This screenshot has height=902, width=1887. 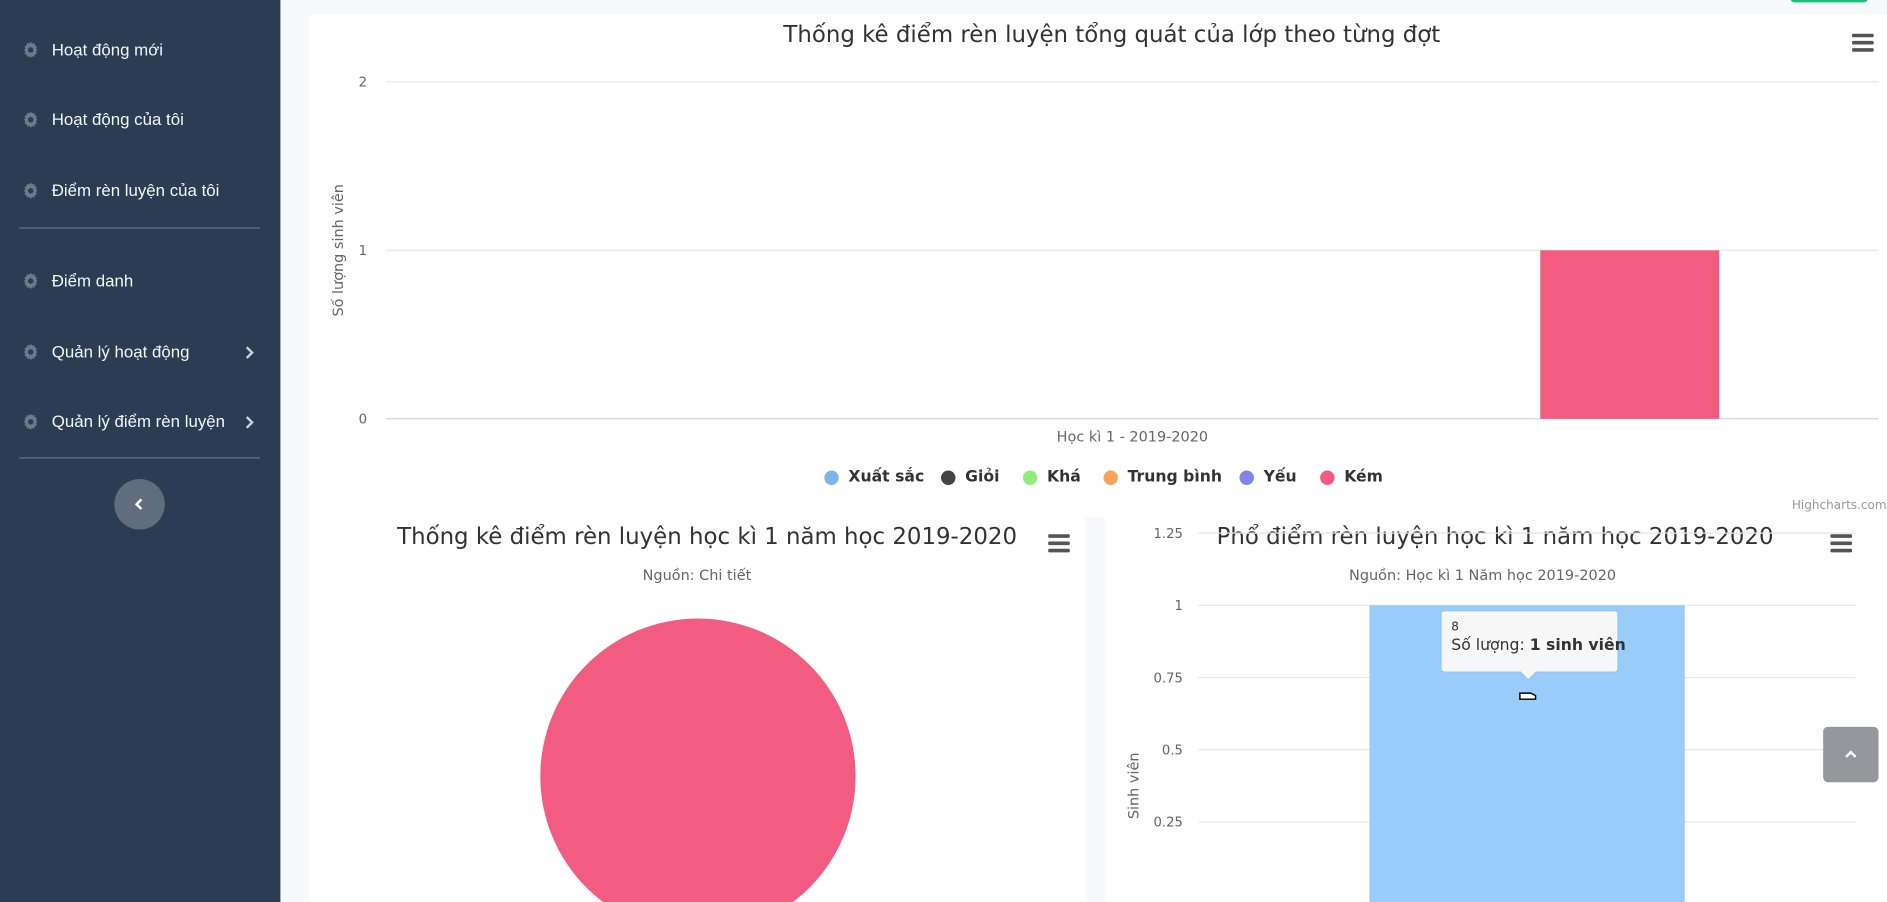 What do you see at coordinates (117, 119) in the screenshot?
I see `sidebar-item-label: Hoạt động của tôi` at bounding box center [117, 119].